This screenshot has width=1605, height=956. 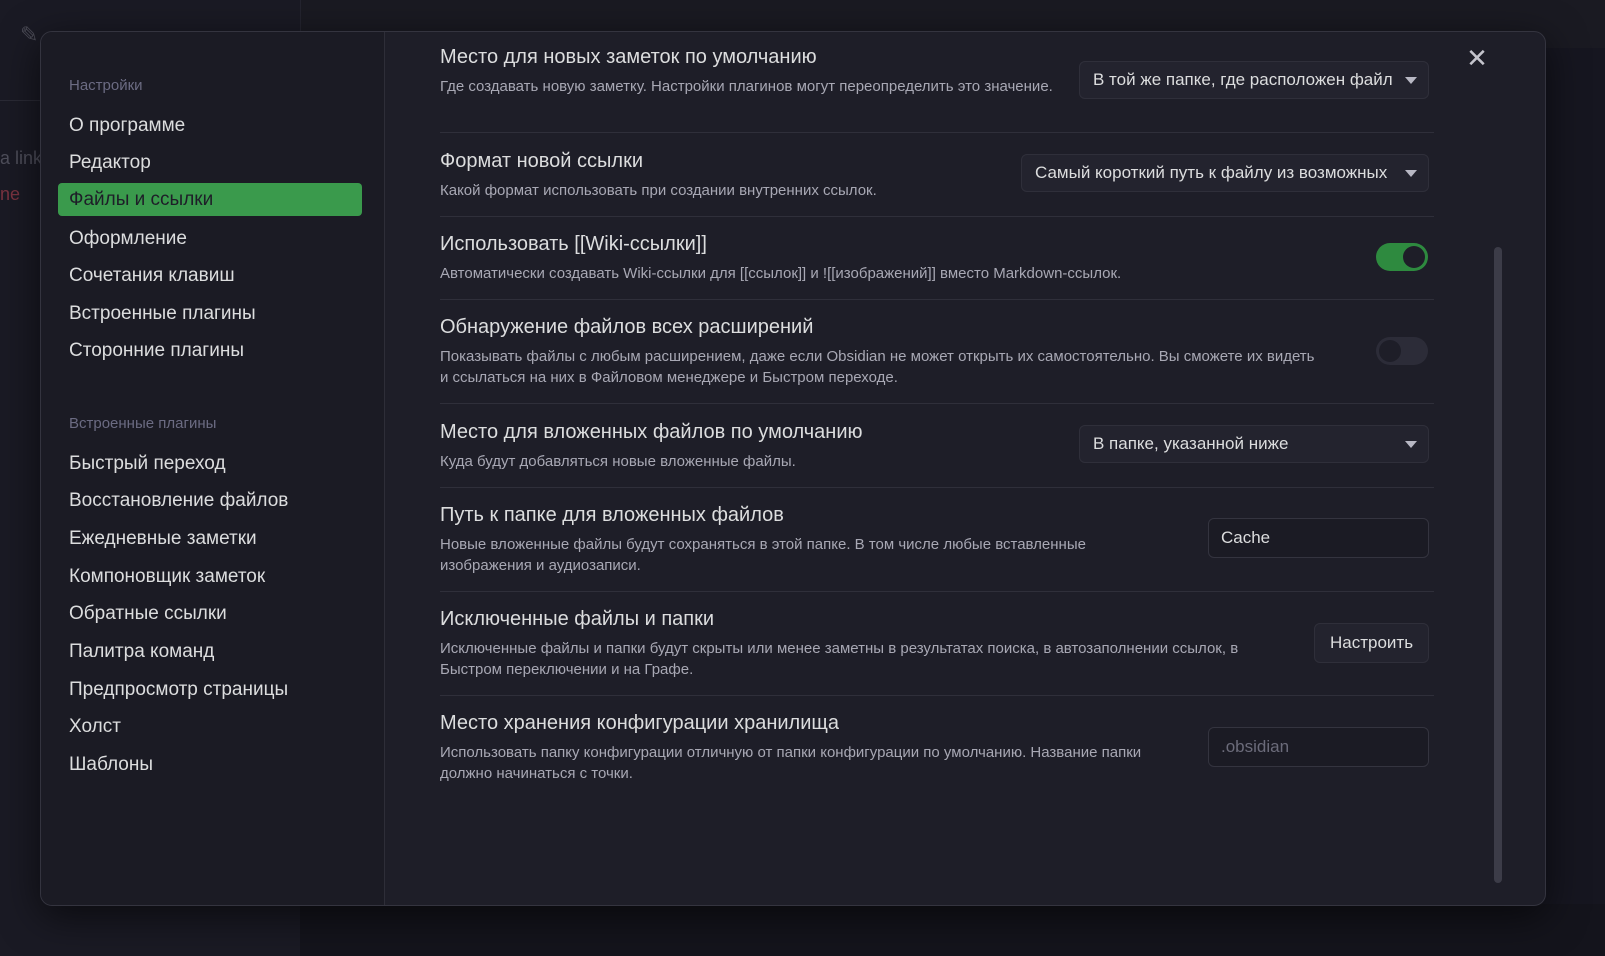 I want to click on new-link-format-dropdown: Самый короткий путь к файлу из возможных, so click(x=1225, y=173).